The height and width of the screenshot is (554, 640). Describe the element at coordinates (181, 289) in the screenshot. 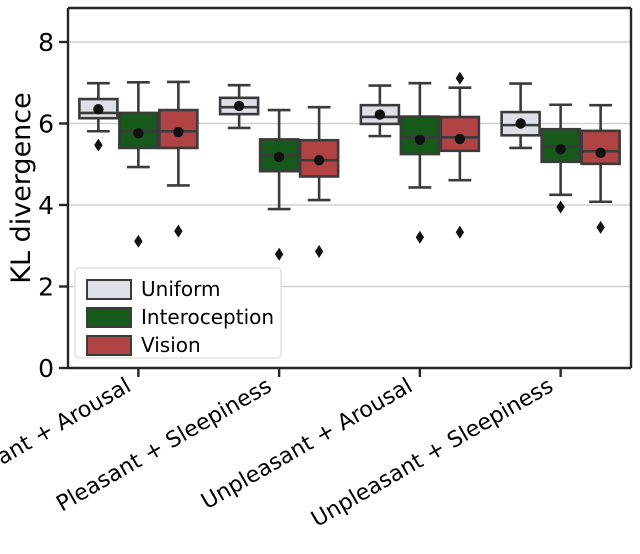

I see `legend-label-uniform: Uniform` at that location.